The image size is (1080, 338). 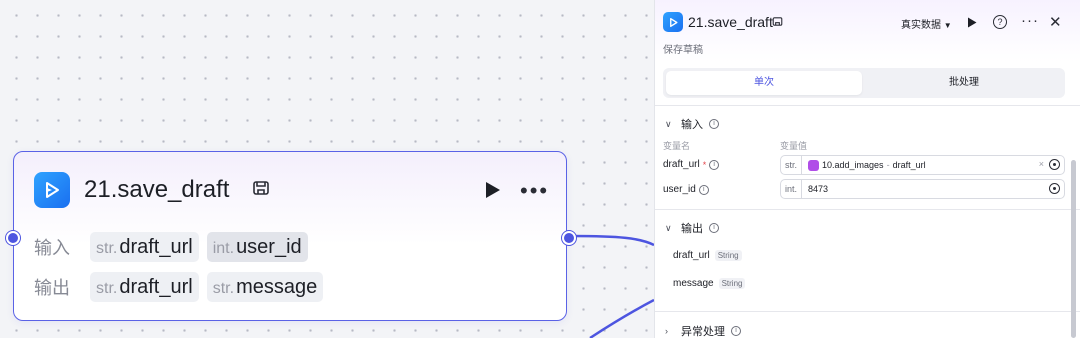 I want to click on chevron-right-icon: ›, so click(x=666, y=331).